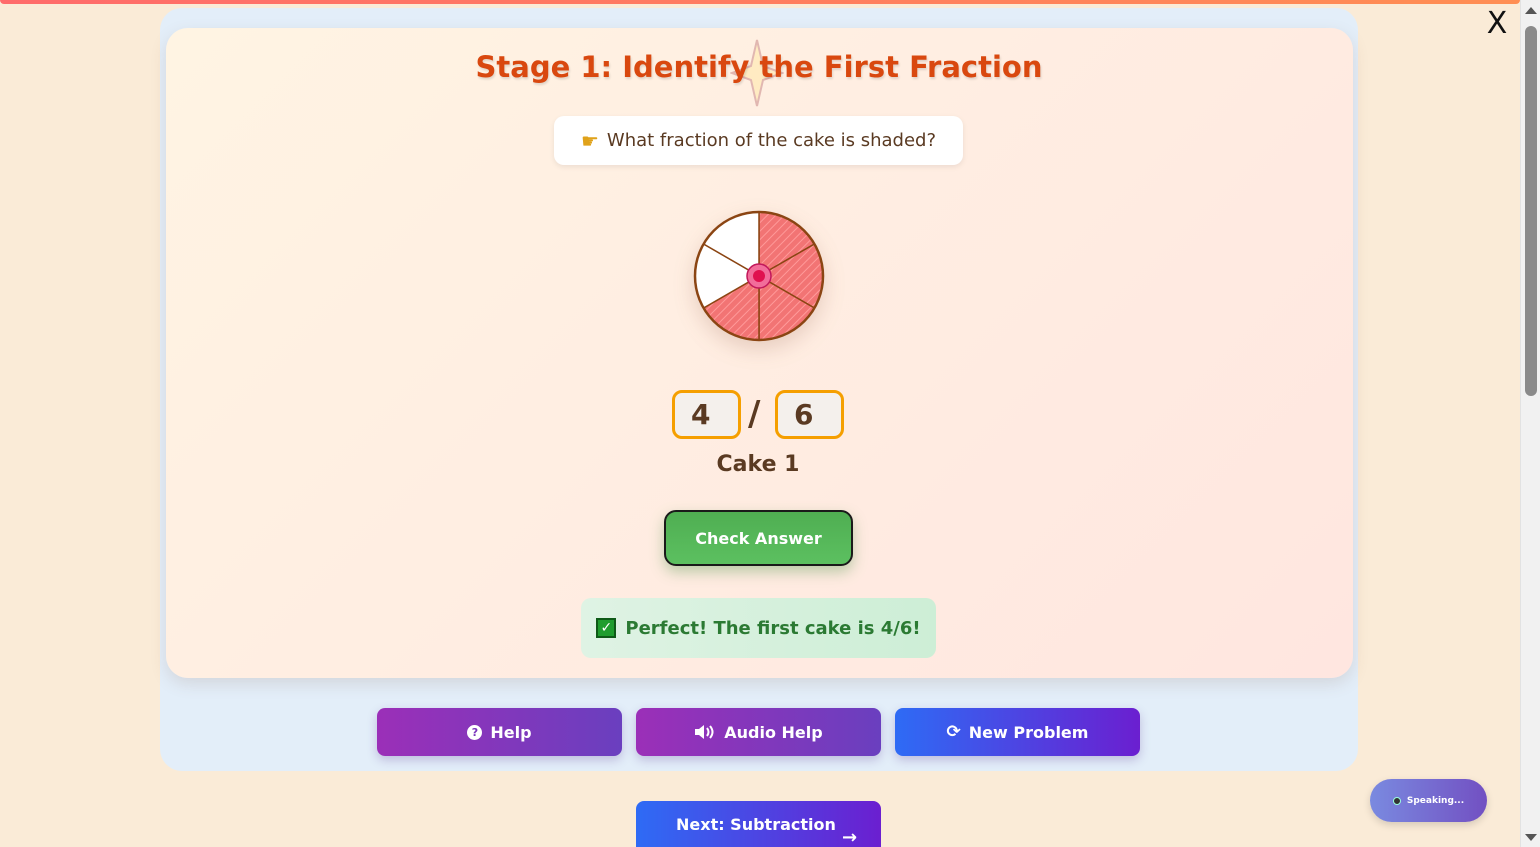 The height and width of the screenshot is (847, 1540). I want to click on question-circle-icon: ?, so click(475, 732).